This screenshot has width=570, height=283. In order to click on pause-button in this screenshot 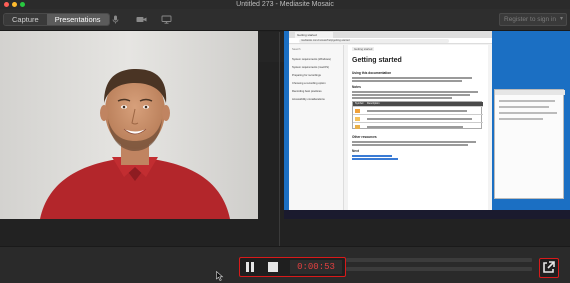, I will do `click(250, 267)`.